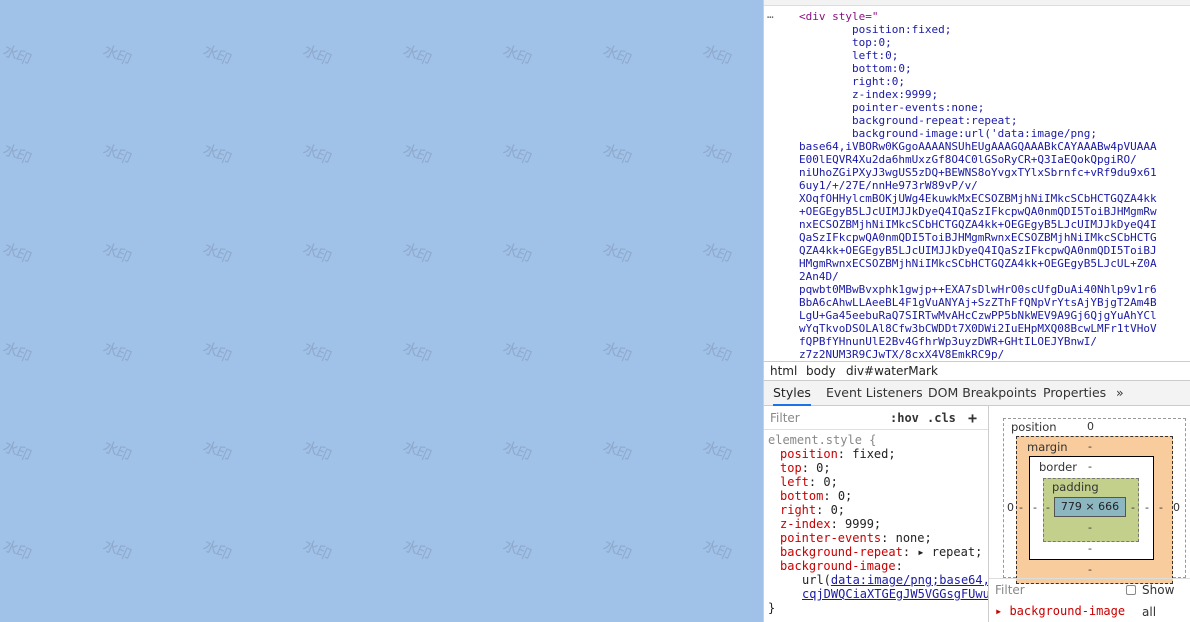 This screenshot has width=1190, height=622. I want to click on property-value: ▸ repeat;, so click(949, 552).